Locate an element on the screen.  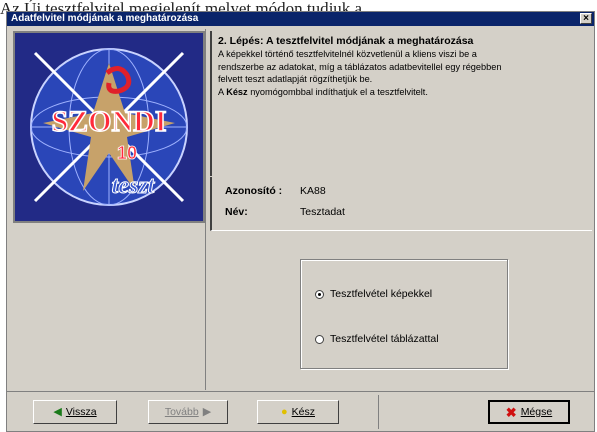
radio-option-images: Tesztfelvétel képekkel is located at coordinates (373, 294).